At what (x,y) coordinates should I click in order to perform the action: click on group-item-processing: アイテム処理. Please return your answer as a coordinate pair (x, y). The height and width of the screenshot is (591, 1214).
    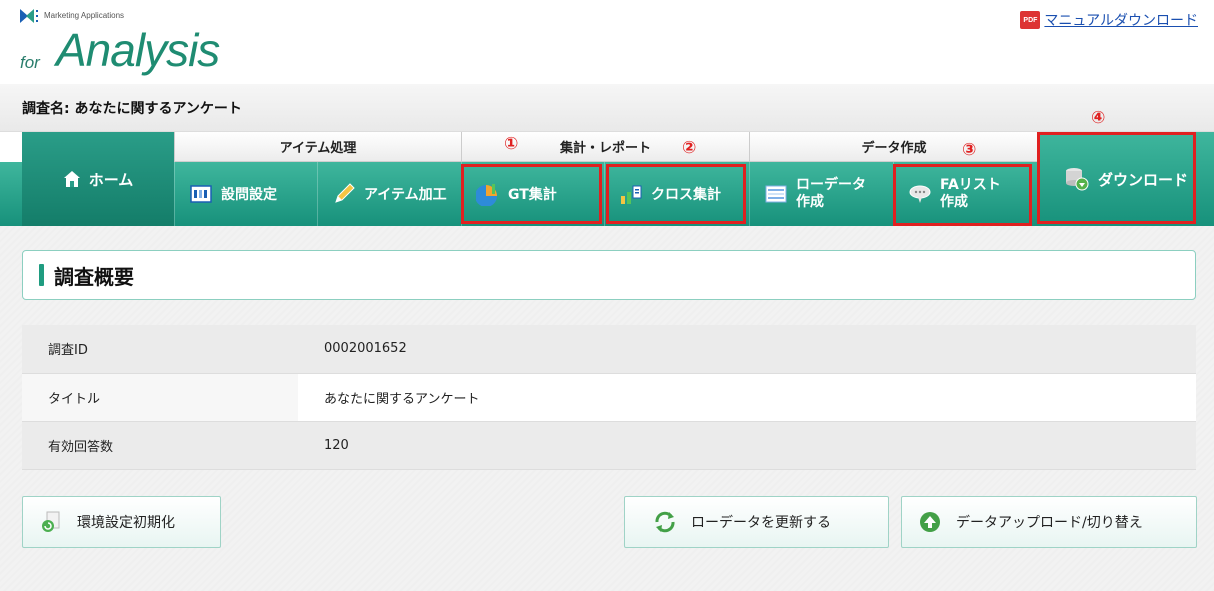
    Looking at the image, I should click on (317, 147).